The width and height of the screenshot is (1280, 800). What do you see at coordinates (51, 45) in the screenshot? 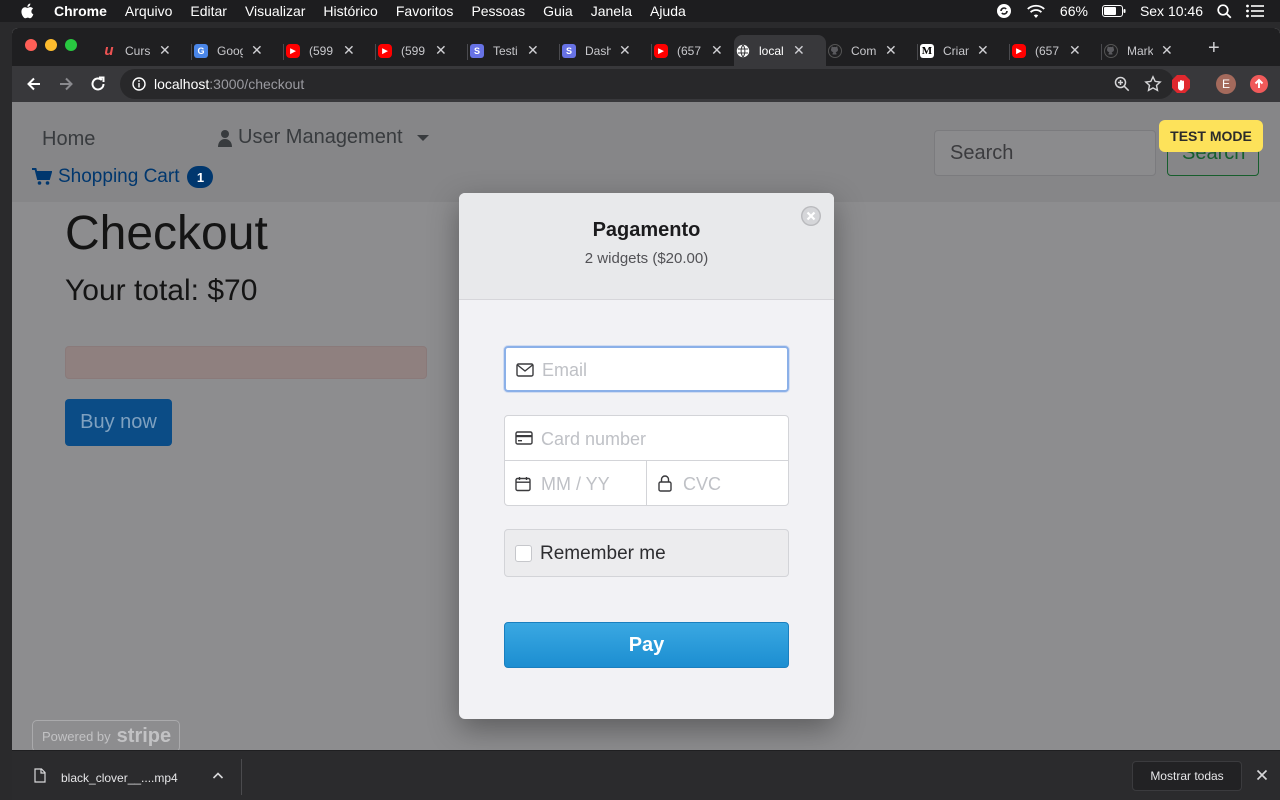
I see `minimize-window-button` at bounding box center [51, 45].